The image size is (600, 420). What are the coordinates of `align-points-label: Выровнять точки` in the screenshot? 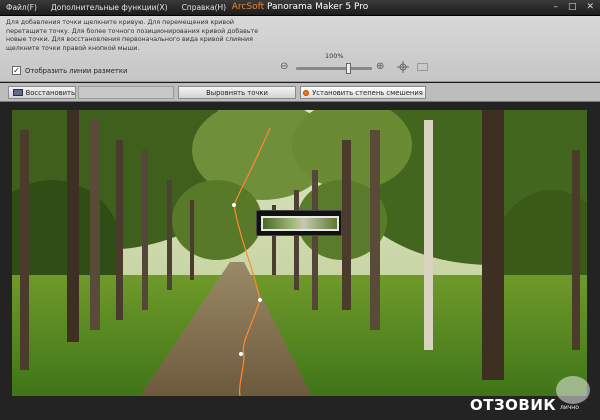 It's located at (237, 92).